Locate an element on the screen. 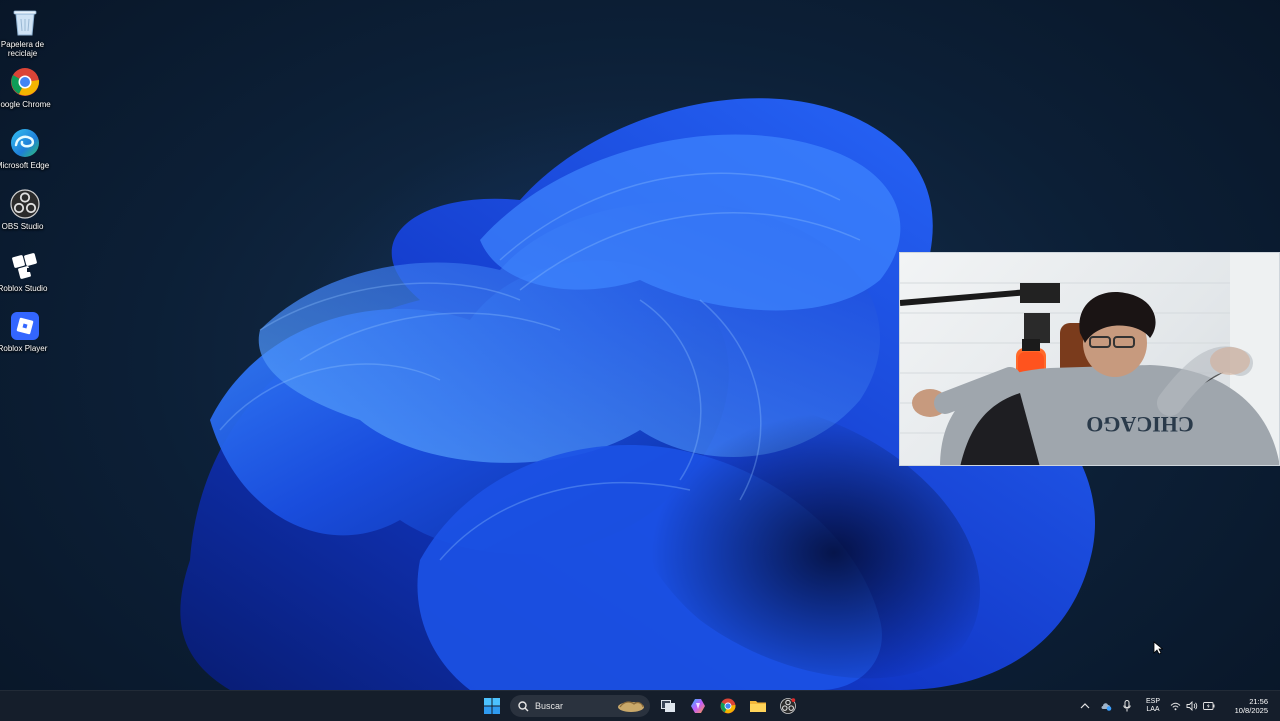 This screenshot has width=1280, height=721. obs-taskbar-button is located at coordinates (788, 706).